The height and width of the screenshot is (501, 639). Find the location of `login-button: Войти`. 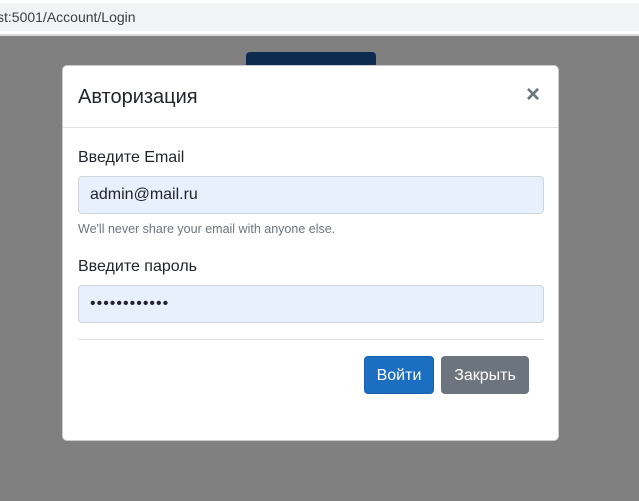

login-button: Войти is located at coordinates (399, 375).